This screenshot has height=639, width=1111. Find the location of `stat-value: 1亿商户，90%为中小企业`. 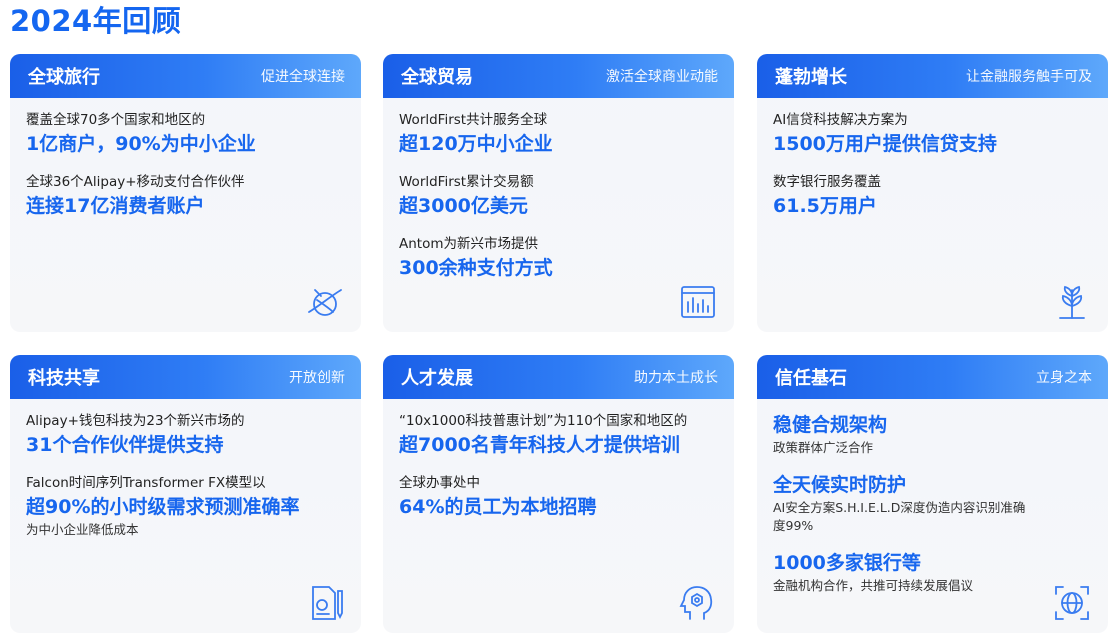

stat-value: 1亿商户，90%为中小企业 is located at coordinates (141, 144).